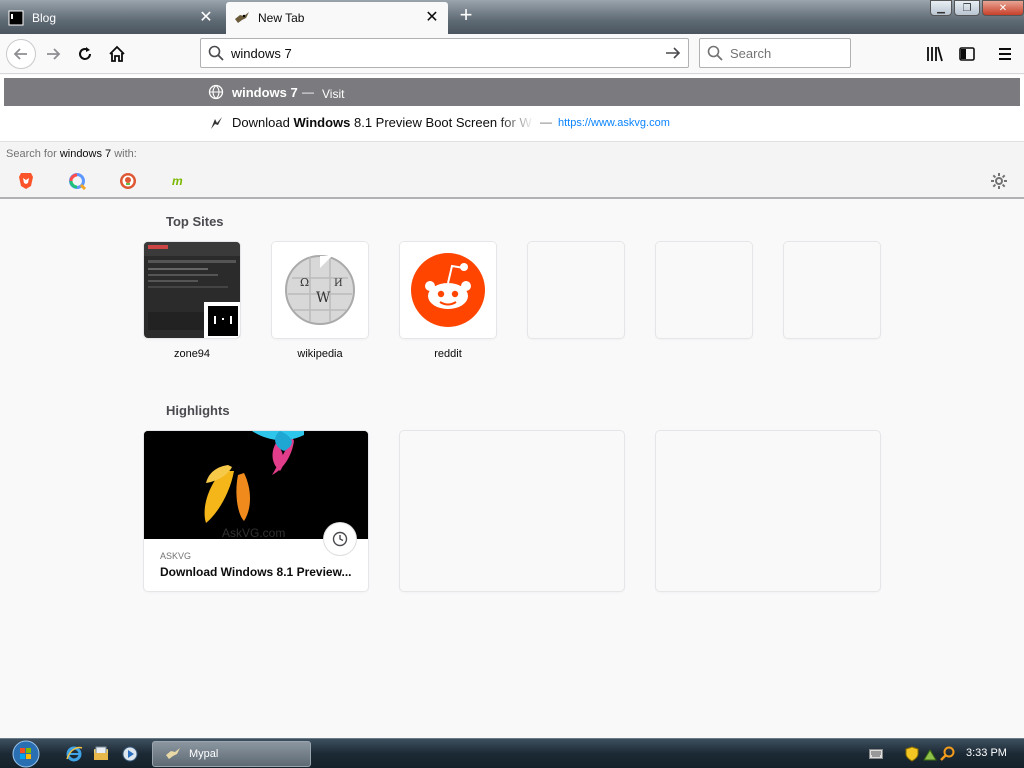 This screenshot has height=768, width=1024. I want to click on home-button, so click(117, 54).